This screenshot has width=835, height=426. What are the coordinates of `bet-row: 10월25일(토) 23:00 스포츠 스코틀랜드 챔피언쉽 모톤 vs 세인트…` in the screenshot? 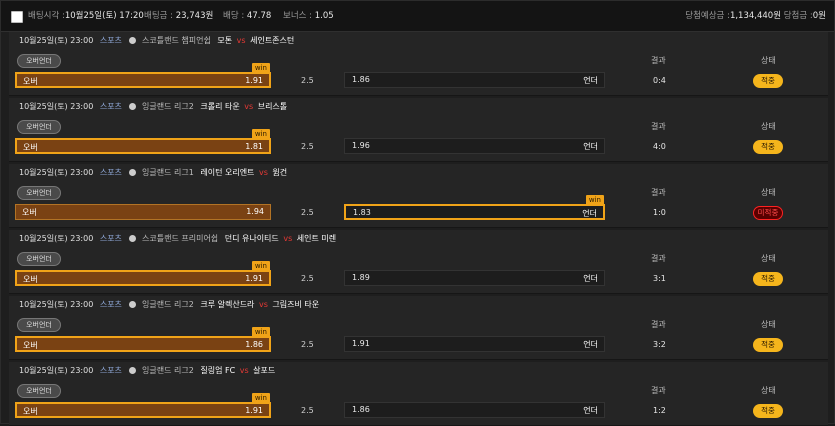 It's located at (418, 64).